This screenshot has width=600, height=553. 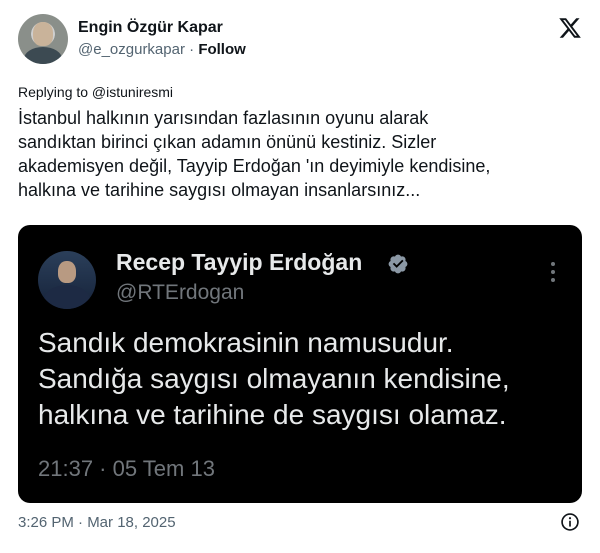 What do you see at coordinates (95, 92) in the screenshot?
I see `replying-to: Replying to @istuniresmi` at bounding box center [95, 92].